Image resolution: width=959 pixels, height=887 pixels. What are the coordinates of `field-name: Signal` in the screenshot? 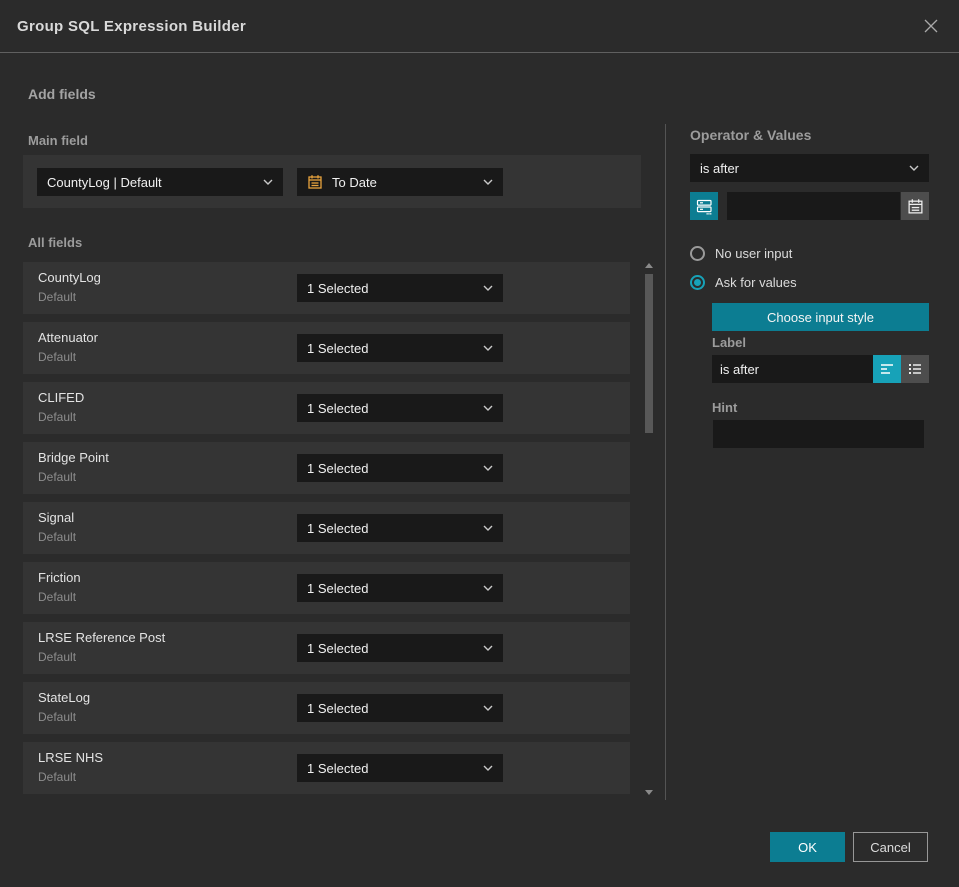 It's located at (56, 517).